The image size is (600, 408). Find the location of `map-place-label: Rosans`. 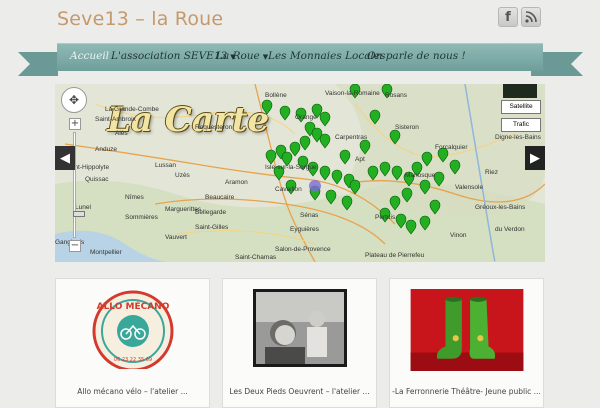

map-place-label: Rosans is located at coordinates (396, 95).